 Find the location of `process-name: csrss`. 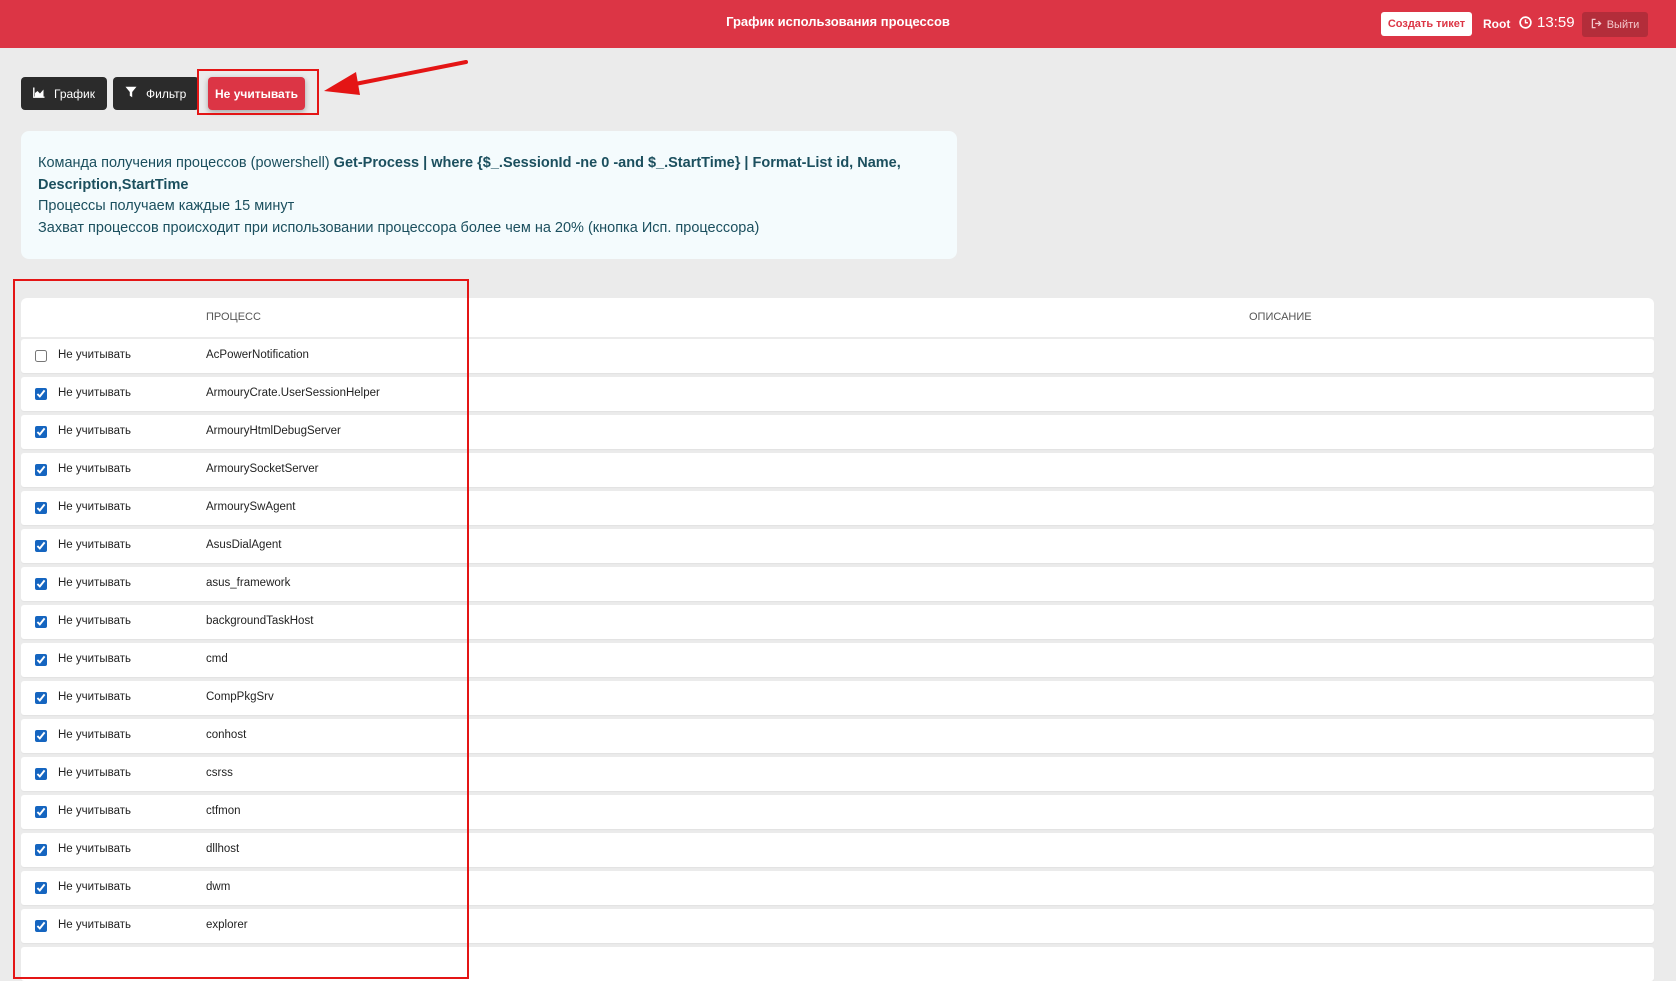

process-name: csrss is located at coordinates (219, 773).